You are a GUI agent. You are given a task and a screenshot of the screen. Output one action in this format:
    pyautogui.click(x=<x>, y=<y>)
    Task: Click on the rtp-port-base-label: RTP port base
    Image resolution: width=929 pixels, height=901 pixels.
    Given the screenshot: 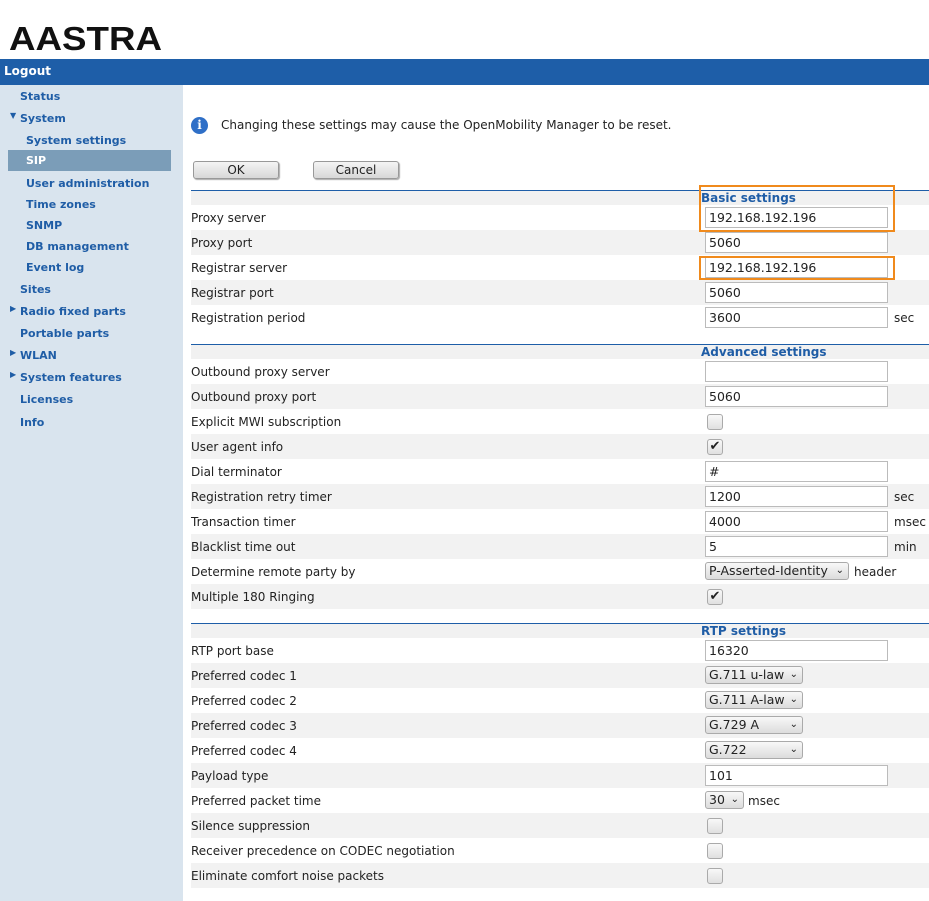 What is the action you would take?
    pyautogui.click(x=232, y=651)
    